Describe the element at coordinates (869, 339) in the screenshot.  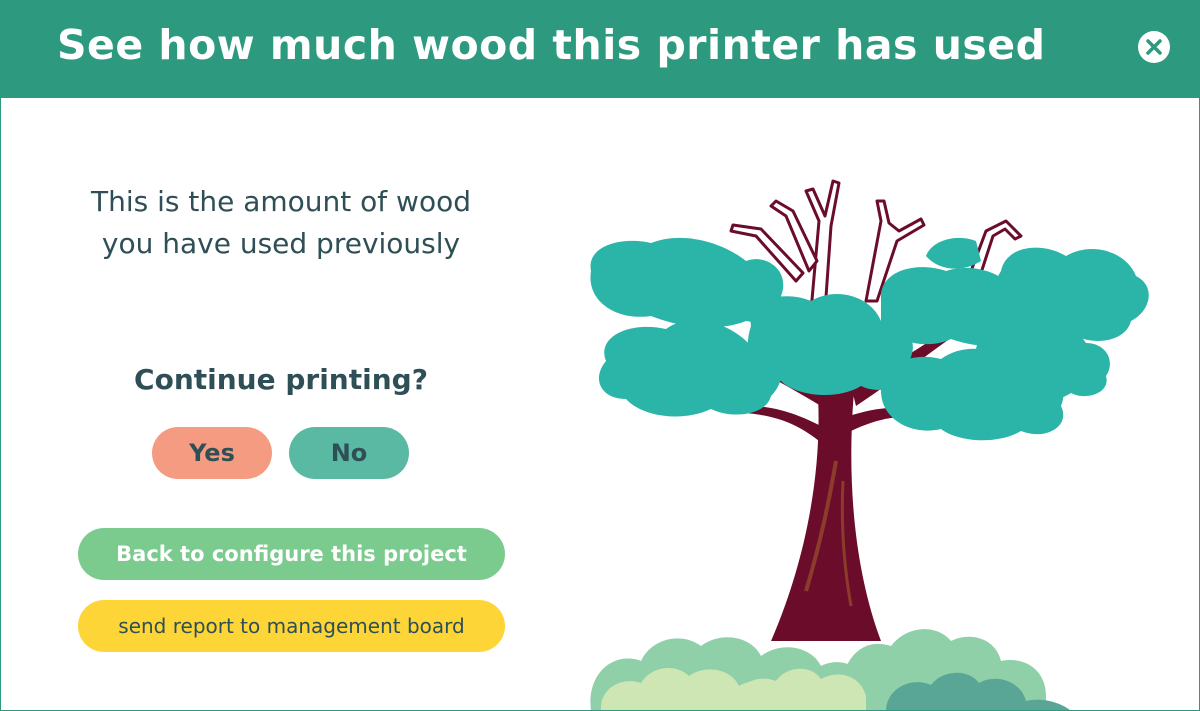
I see `tree-foliage` at that location.